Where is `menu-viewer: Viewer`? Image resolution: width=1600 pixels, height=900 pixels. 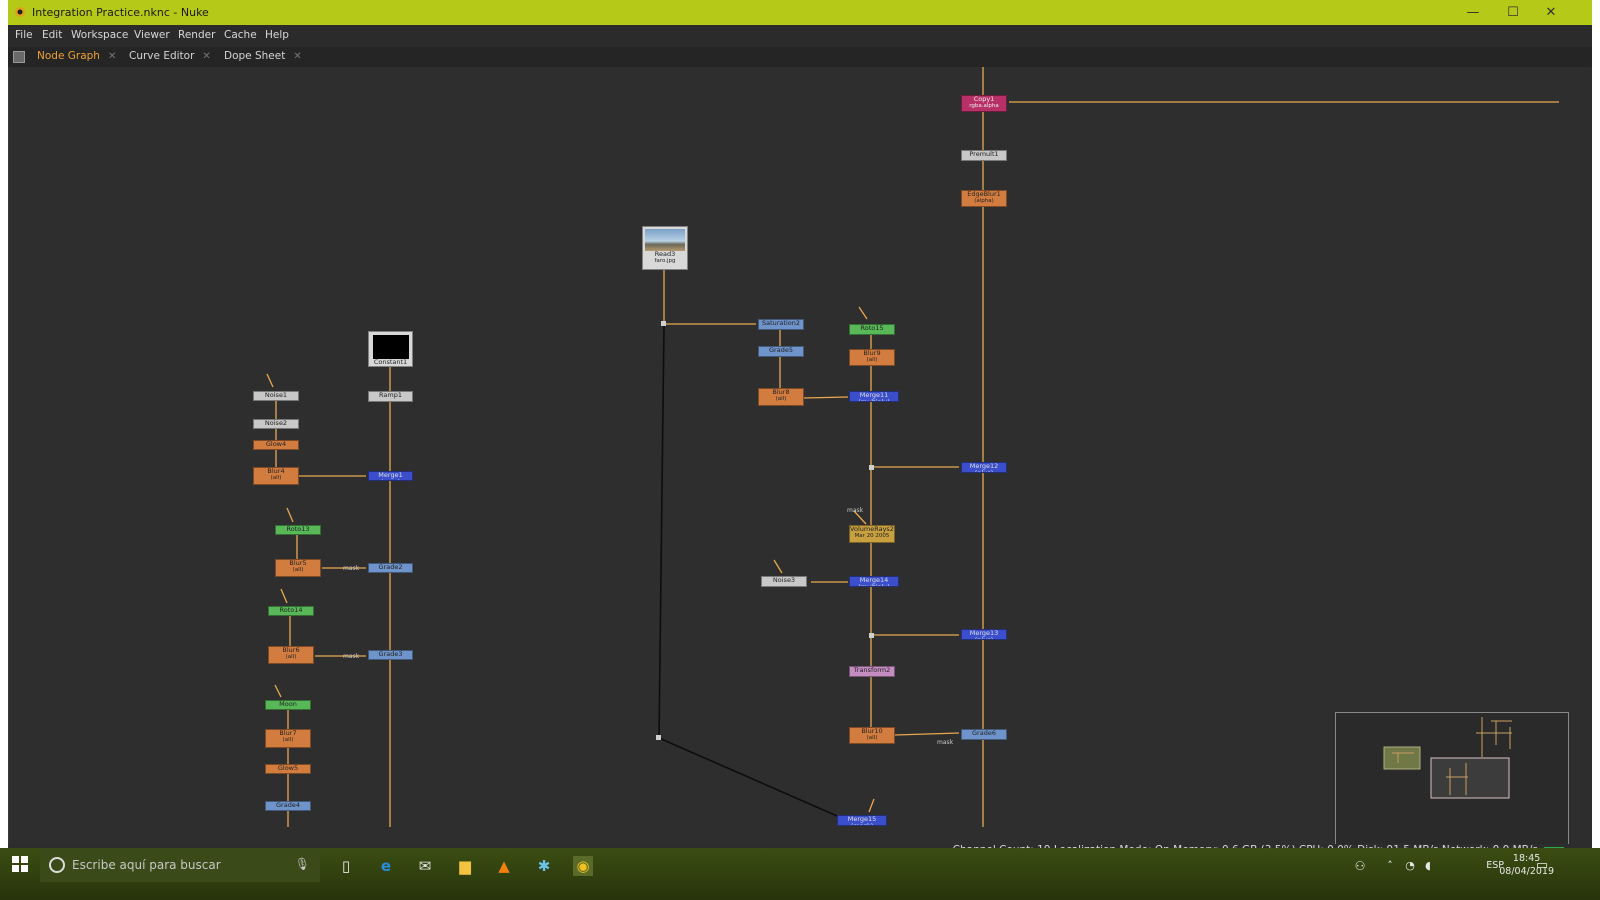 menu-viewer: Viewer is located at coordinates (152, 35).